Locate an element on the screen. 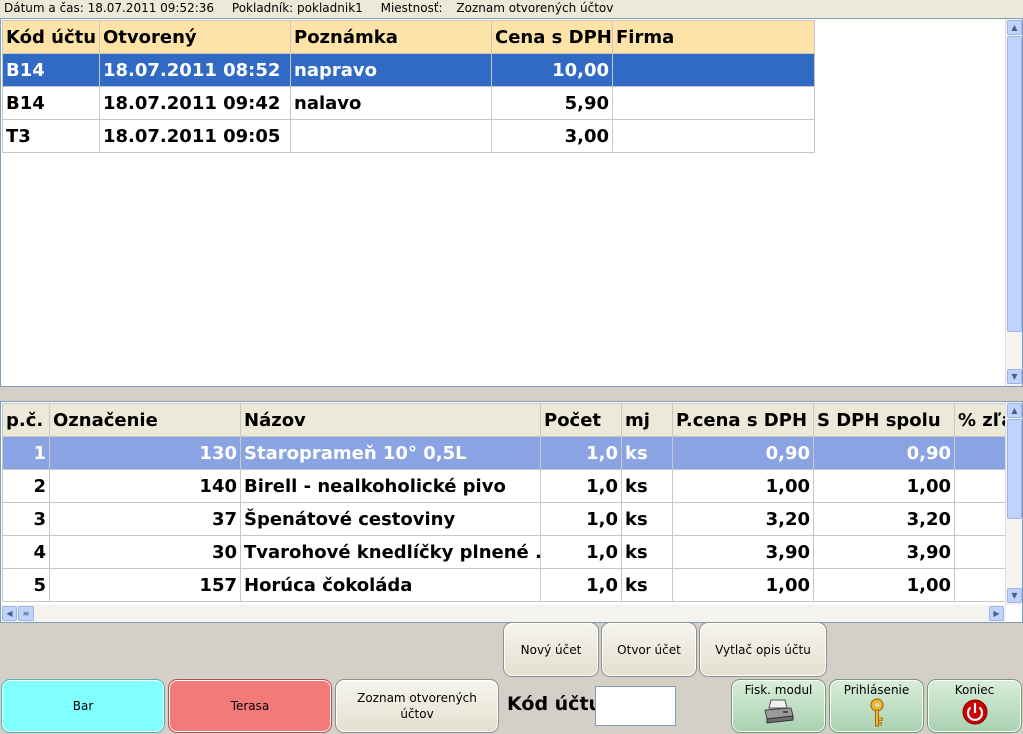 Image resolution: width=1023 pixels, height=734 pixels. col-header-unit: mj is located at coordinates (647, 420).